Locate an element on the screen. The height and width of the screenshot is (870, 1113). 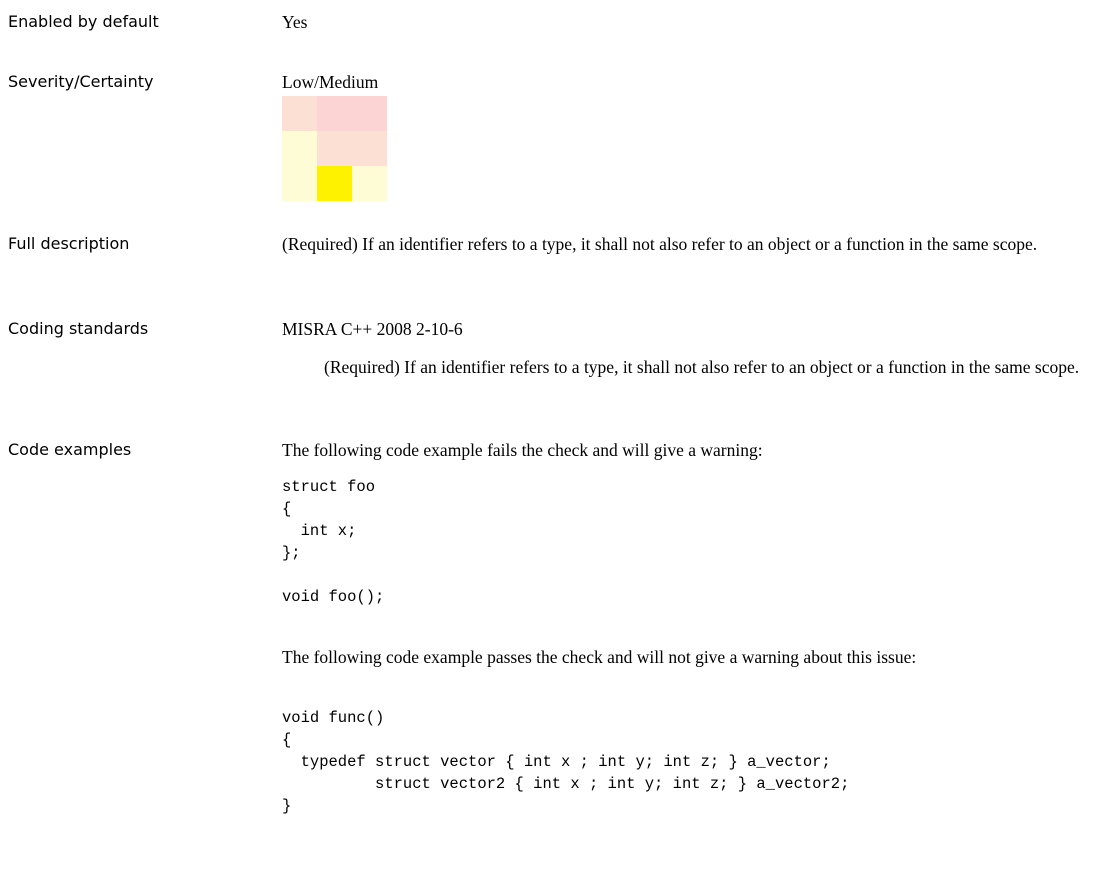
code-examples-label: Code examples is located at coordinates (70, 449).